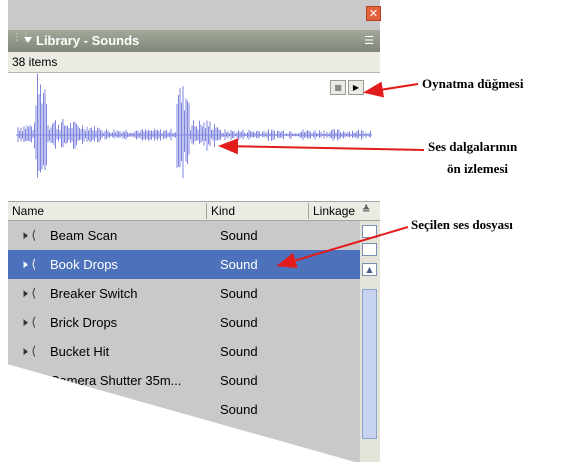  I want to click on annotation-waveform-line2: ön izlemesi, so click(478, 168).